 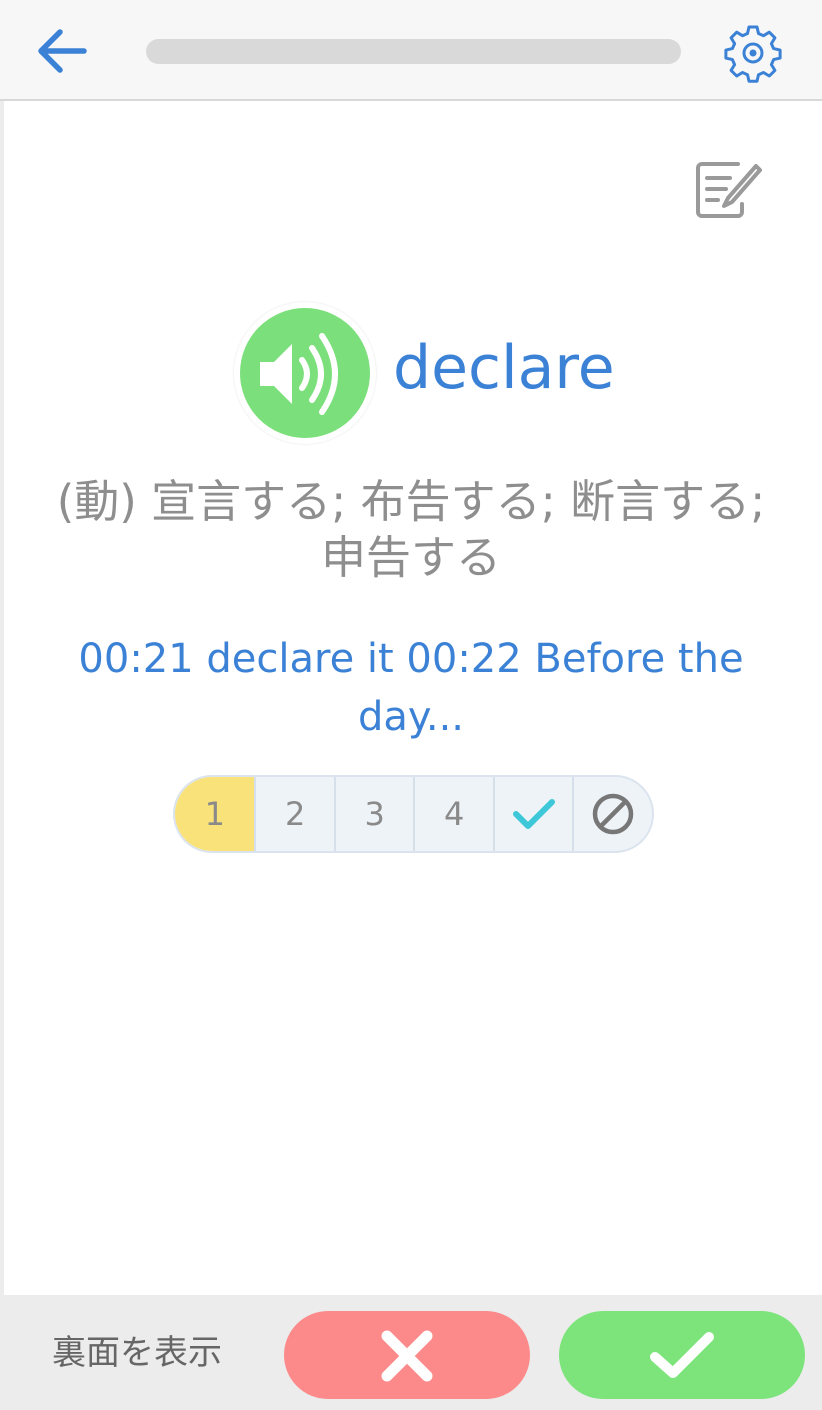 I want to click on play-audio-button, so click(x=305, y=373).